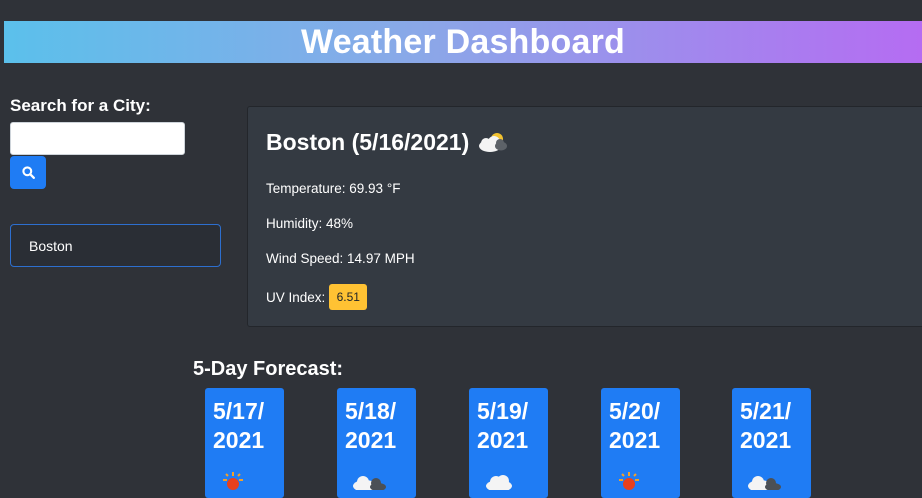 The image size is (922, 498). I want to click on cloud-icon, so click(499, 482).